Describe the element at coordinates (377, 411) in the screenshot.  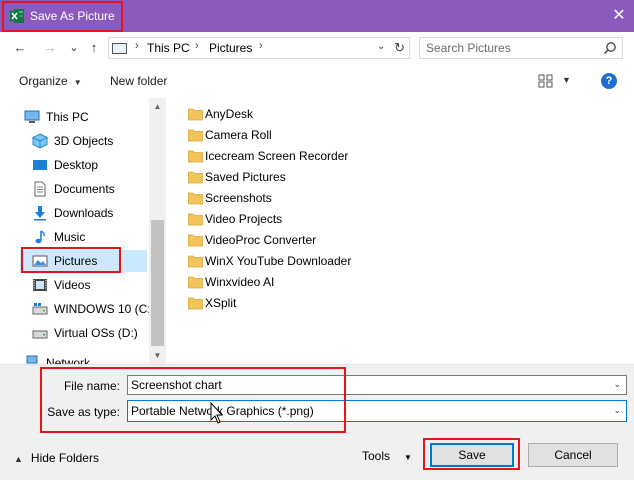
I see `save-as-type-select: Portable Network Graphics (*.png) ⌄` at that location.